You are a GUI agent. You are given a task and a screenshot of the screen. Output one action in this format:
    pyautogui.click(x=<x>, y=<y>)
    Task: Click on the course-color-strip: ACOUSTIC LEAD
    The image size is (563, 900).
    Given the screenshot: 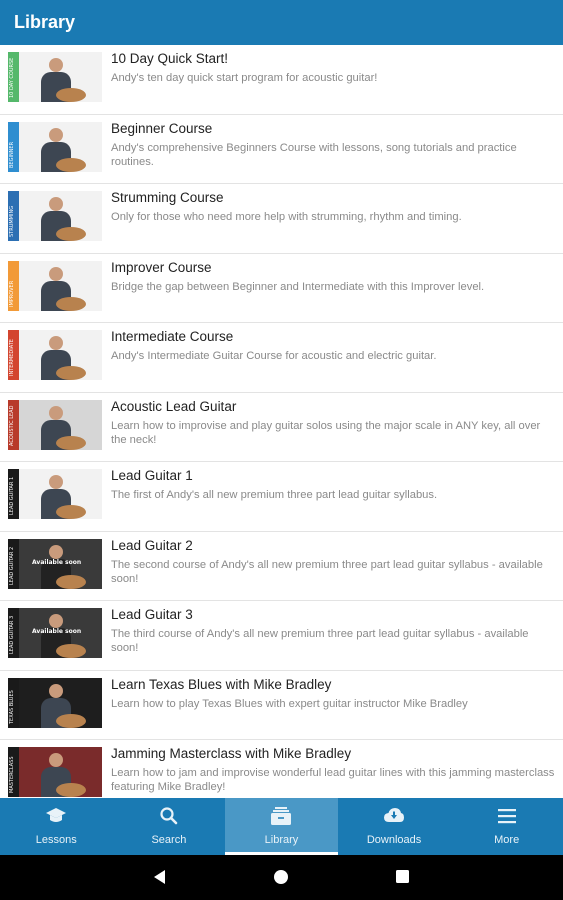 What is the action you would take?
    pyautogui.click(x=13, y=424)
    